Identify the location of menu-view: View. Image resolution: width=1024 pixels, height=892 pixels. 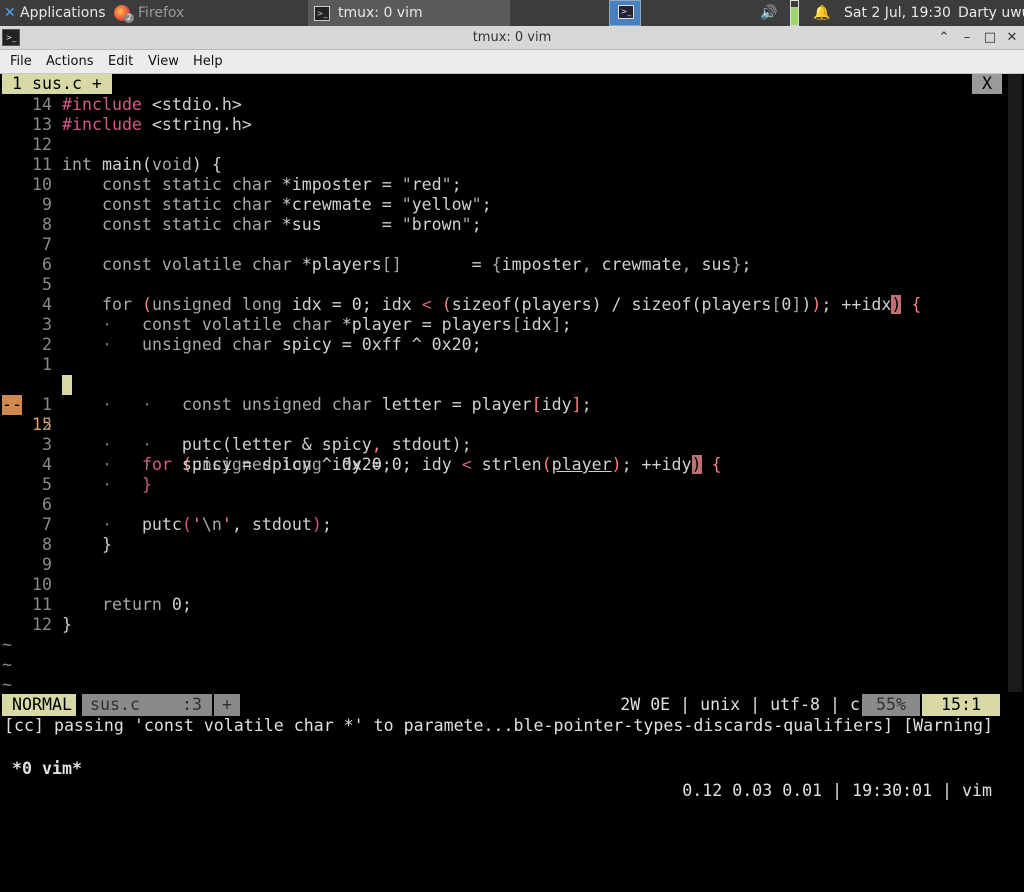
(163, 62).